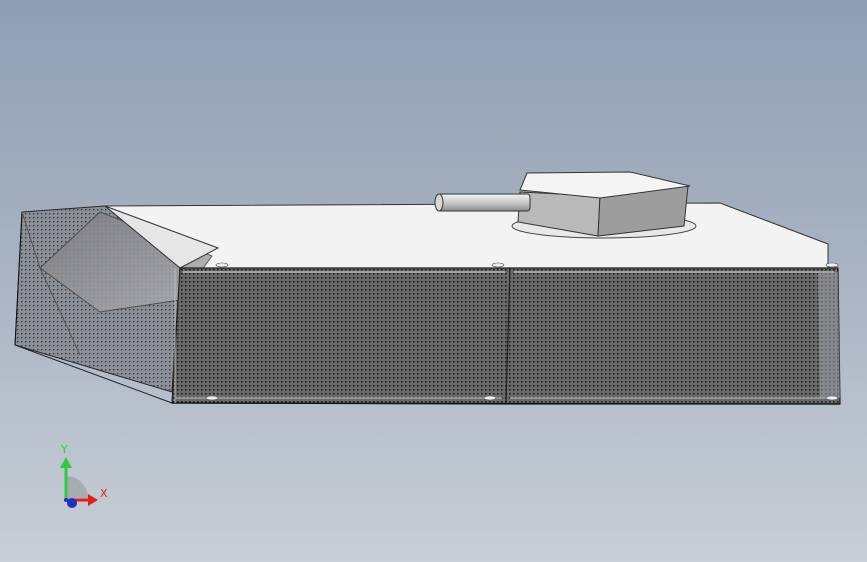  Describe the element at coordinates (482, 202) in the screenshot. I see `gun-barrel` at that location.